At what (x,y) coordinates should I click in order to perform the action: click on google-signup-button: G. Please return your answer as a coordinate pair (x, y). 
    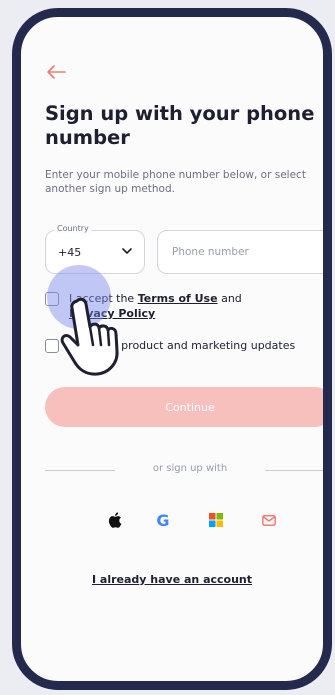
    Looking at the image, I should click on (163, 520).